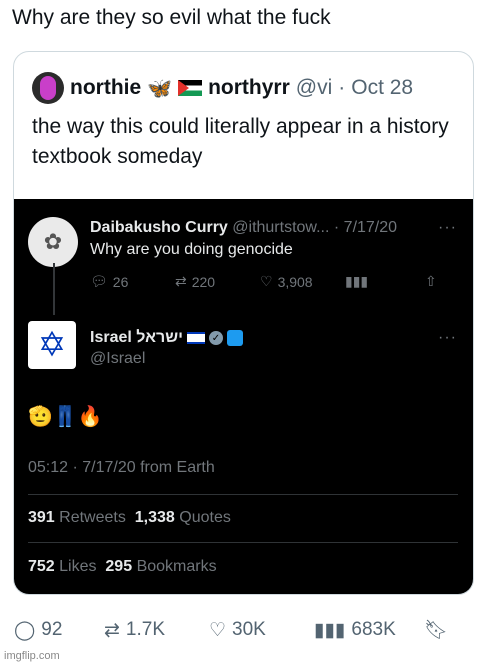 The width and height of the screenshot is (500, 665). What do you see at coordinates (41, 517) in the screenshot?
I see `retweets-count: 391` at bounding box center [41, 517].